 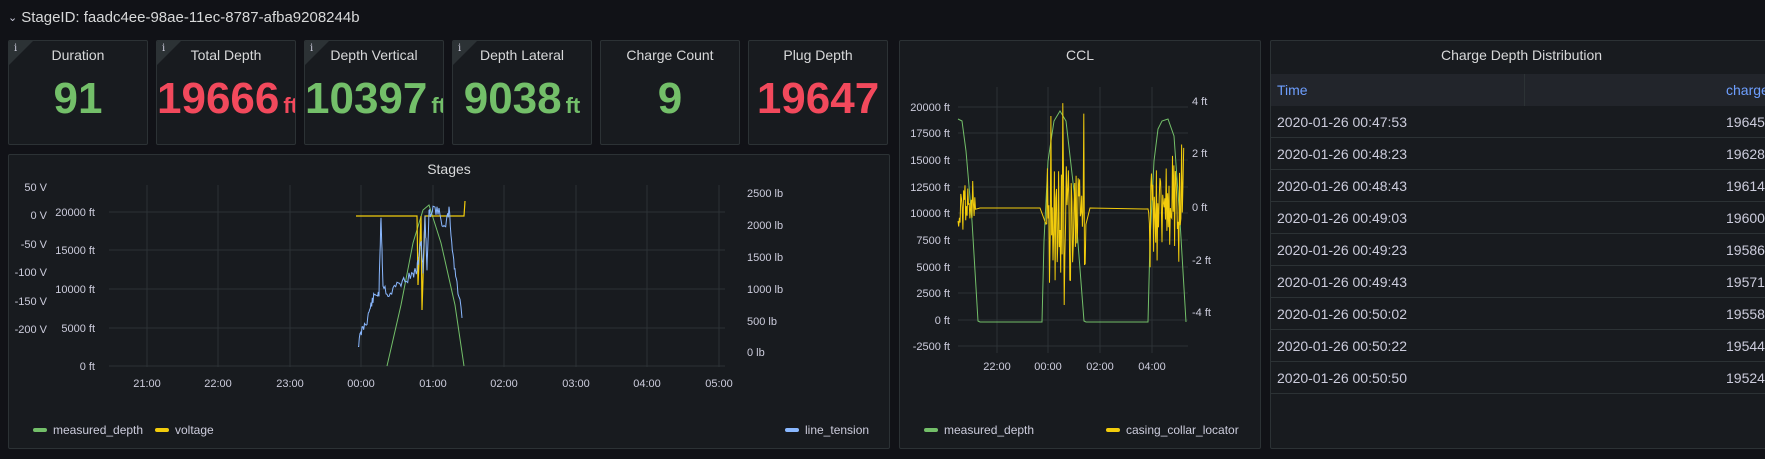 What do you see at coordinates (194, 430) in the screenshot?
I see `legend-label: voltage` at bounding box center [194, 430].